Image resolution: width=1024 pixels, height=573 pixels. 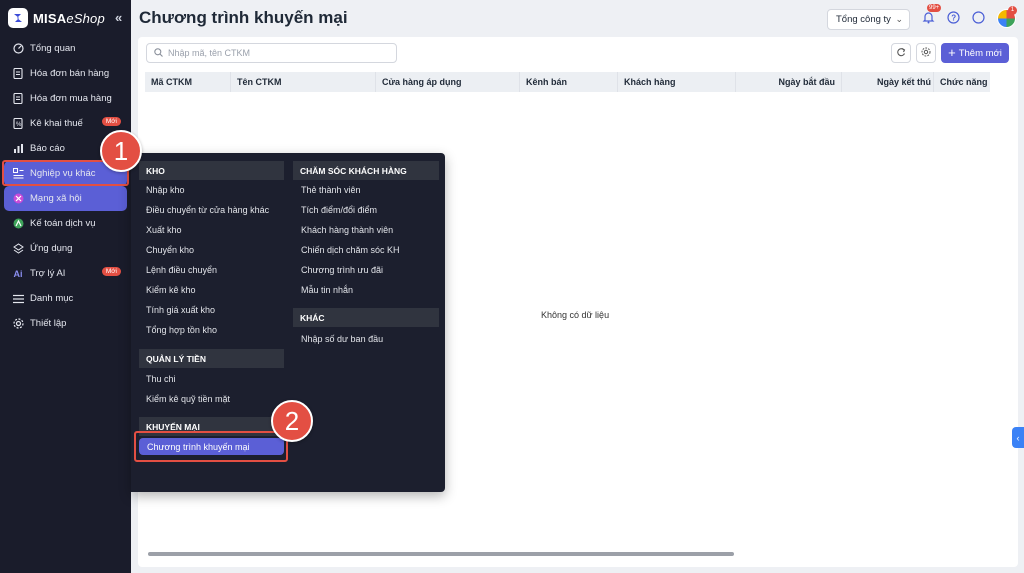 What do you see at coordinates (47, 148) in the screenshot?
I see `sidebar-item-label: Báo cáo` at bounding box center [47, 148].